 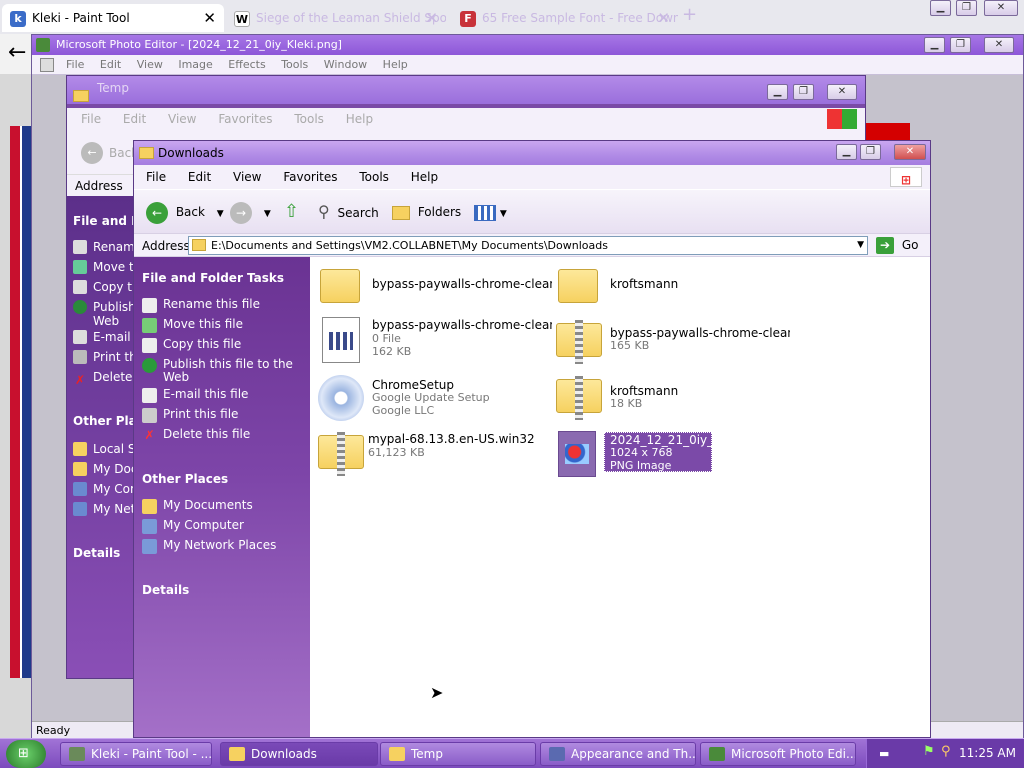 I want to click on task-print: Print th, so click(x=103, y=357).